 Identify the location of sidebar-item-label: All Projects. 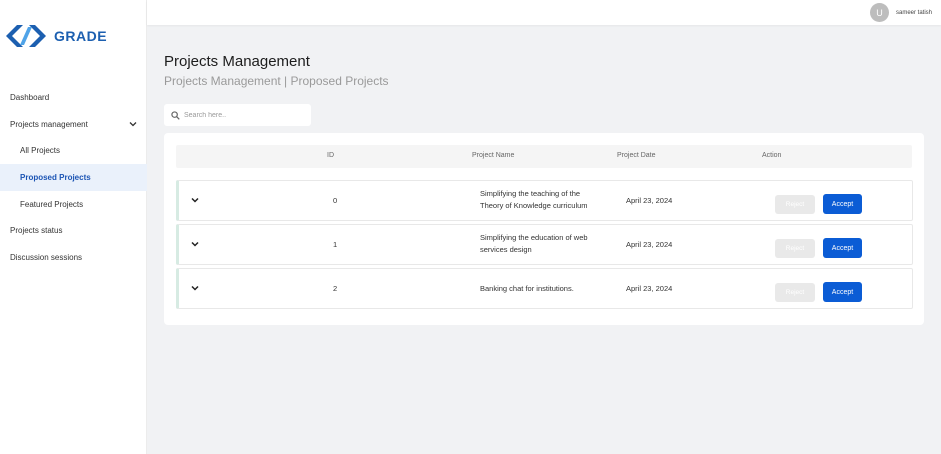
(40, 151).